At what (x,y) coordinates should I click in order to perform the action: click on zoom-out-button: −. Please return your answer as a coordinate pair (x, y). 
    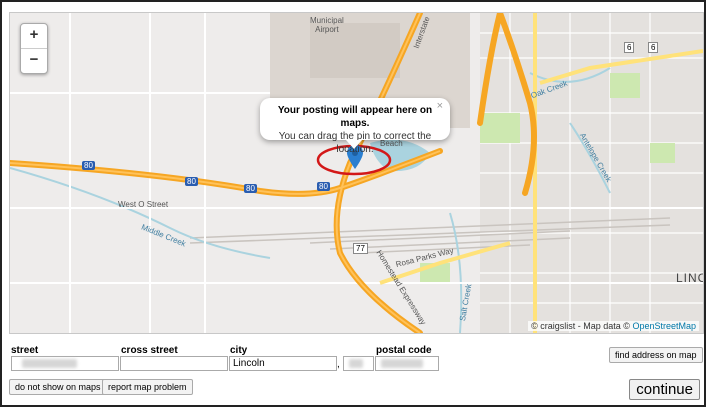
    Looking at the image, I should click on (34, 60).